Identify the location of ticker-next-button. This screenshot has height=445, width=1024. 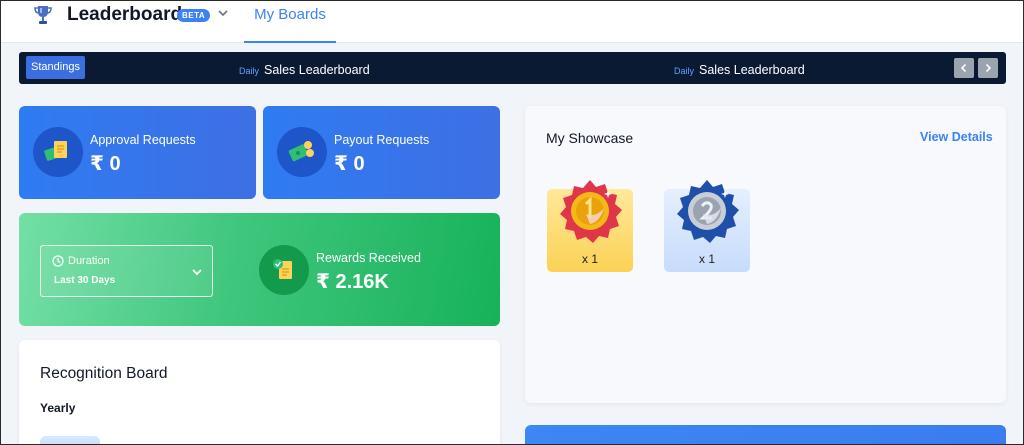
(988, 68).